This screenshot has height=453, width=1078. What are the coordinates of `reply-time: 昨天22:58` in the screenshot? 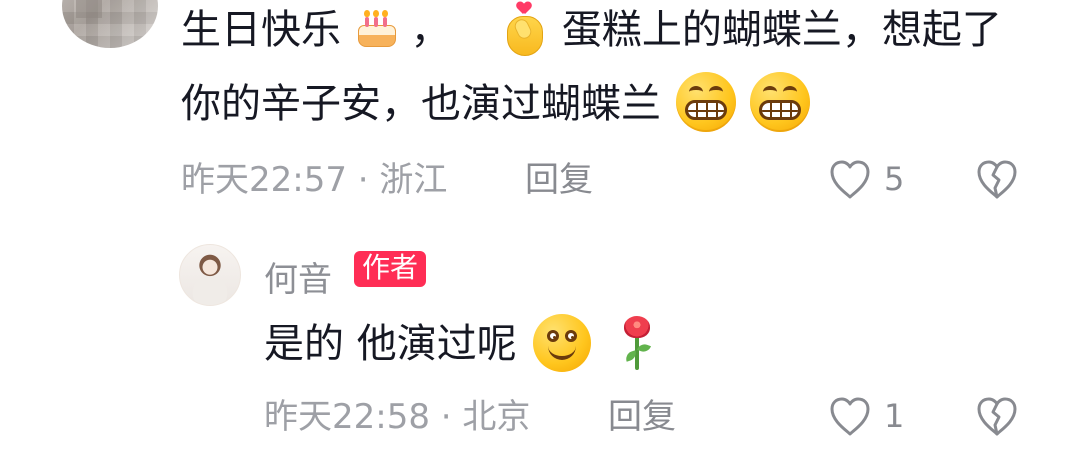 It's located at (347, 417).